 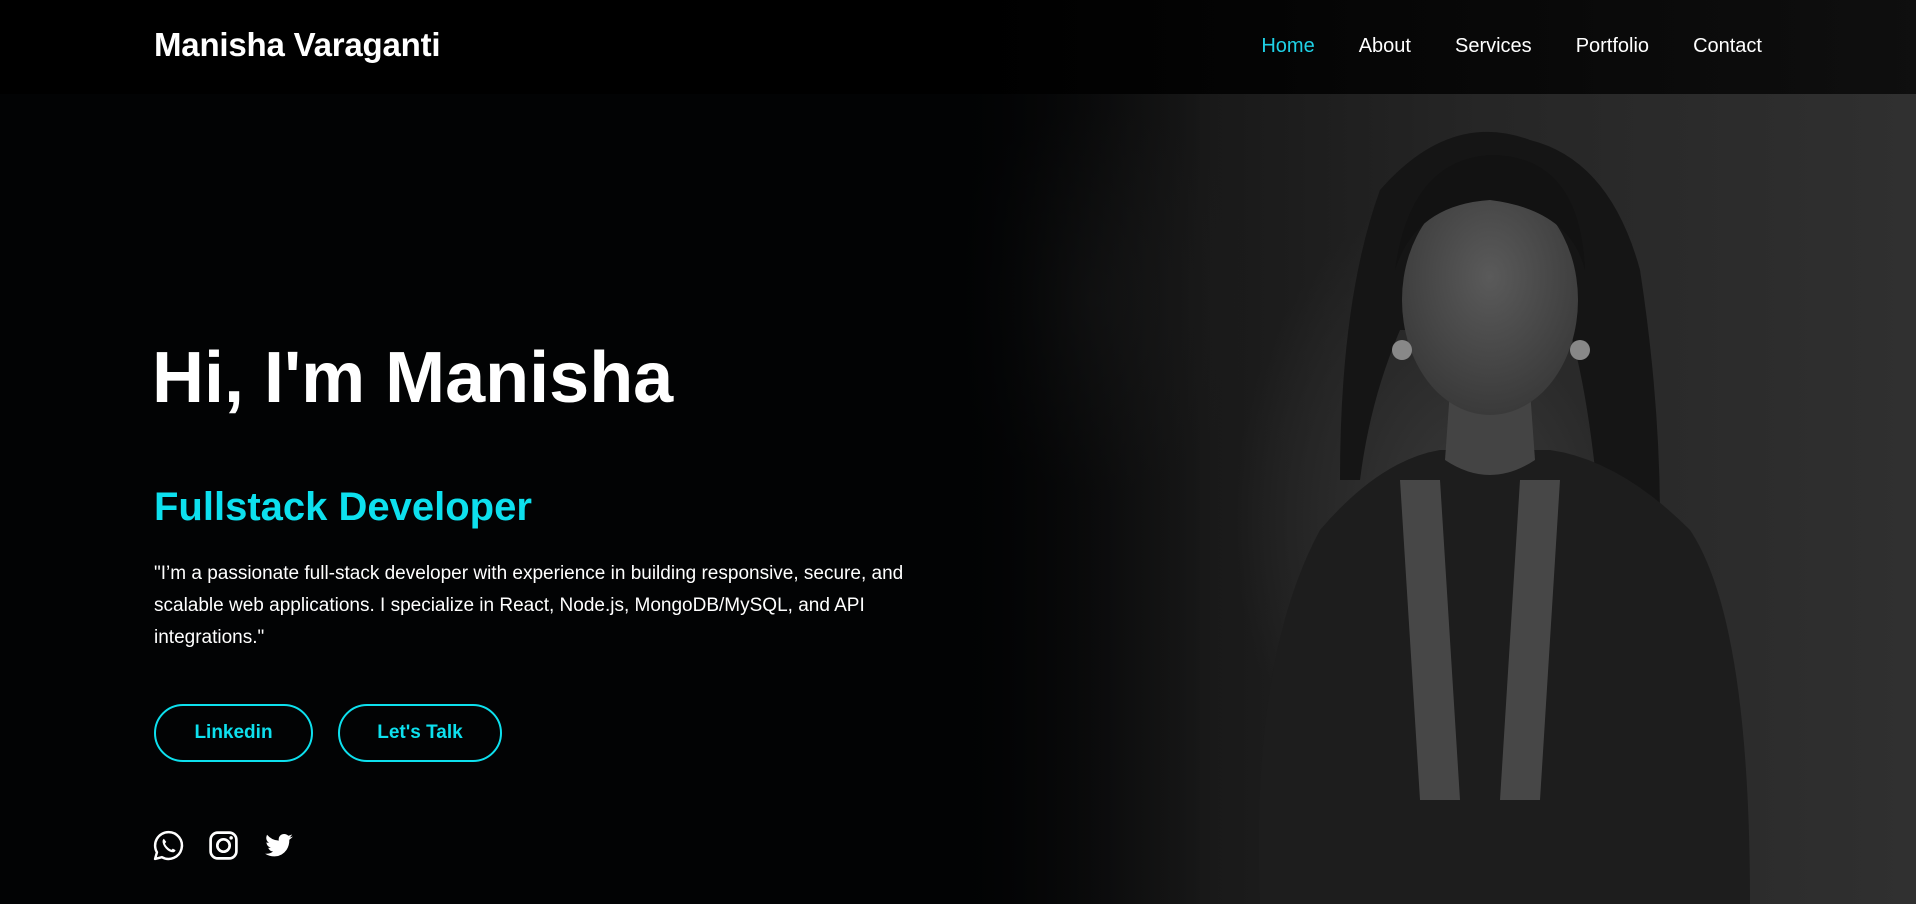 I want to click on lets-talk-button: Let's Talk, so click(x=420, y=733).